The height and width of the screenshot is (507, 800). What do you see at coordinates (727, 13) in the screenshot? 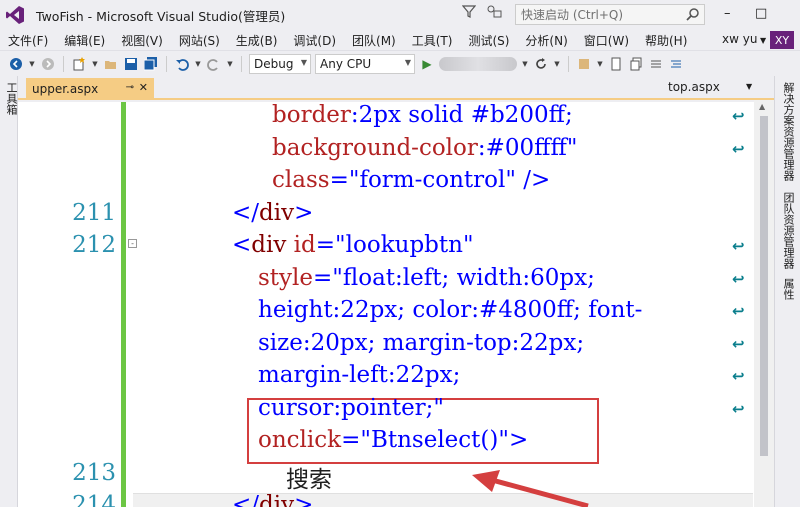
I see `minimize-icon: –` at bounding box center [727, 13].